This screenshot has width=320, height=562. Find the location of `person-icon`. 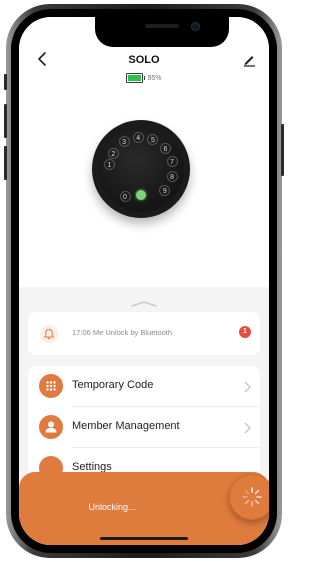

person-icon is located at coordinates (51, 427).